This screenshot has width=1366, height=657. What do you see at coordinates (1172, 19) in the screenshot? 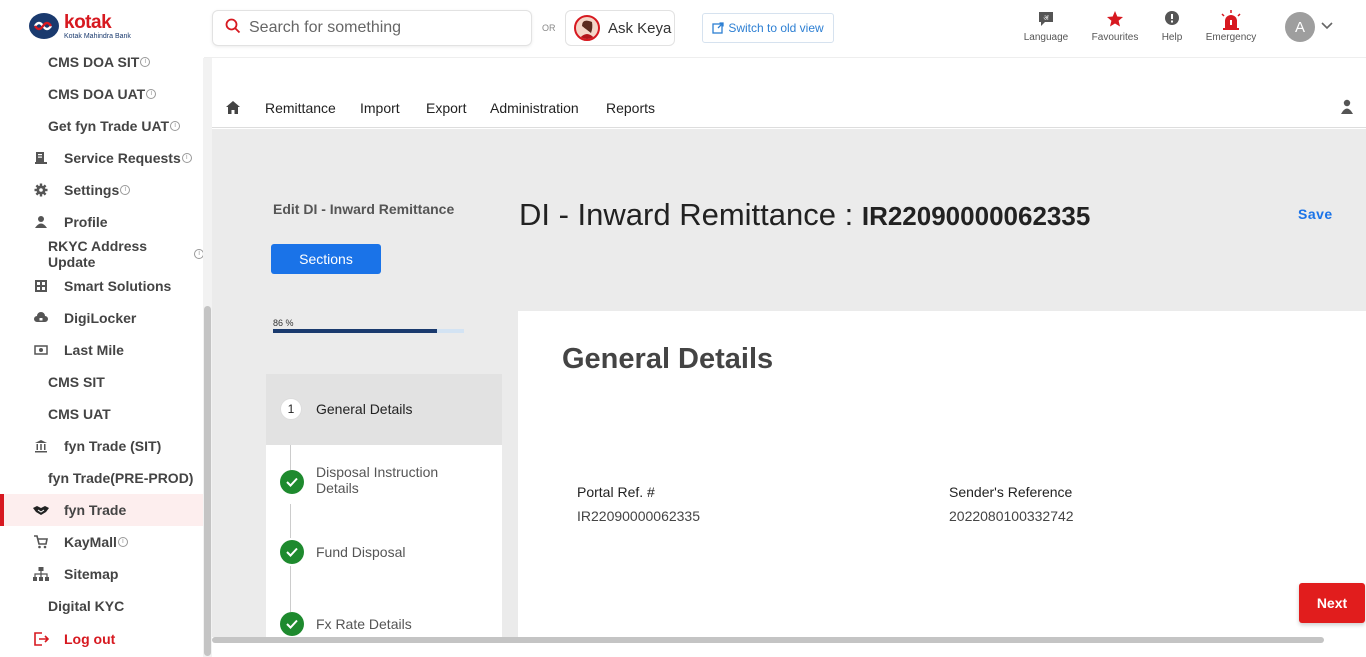
I see `help-icon` at bounding box center [1172, 19].